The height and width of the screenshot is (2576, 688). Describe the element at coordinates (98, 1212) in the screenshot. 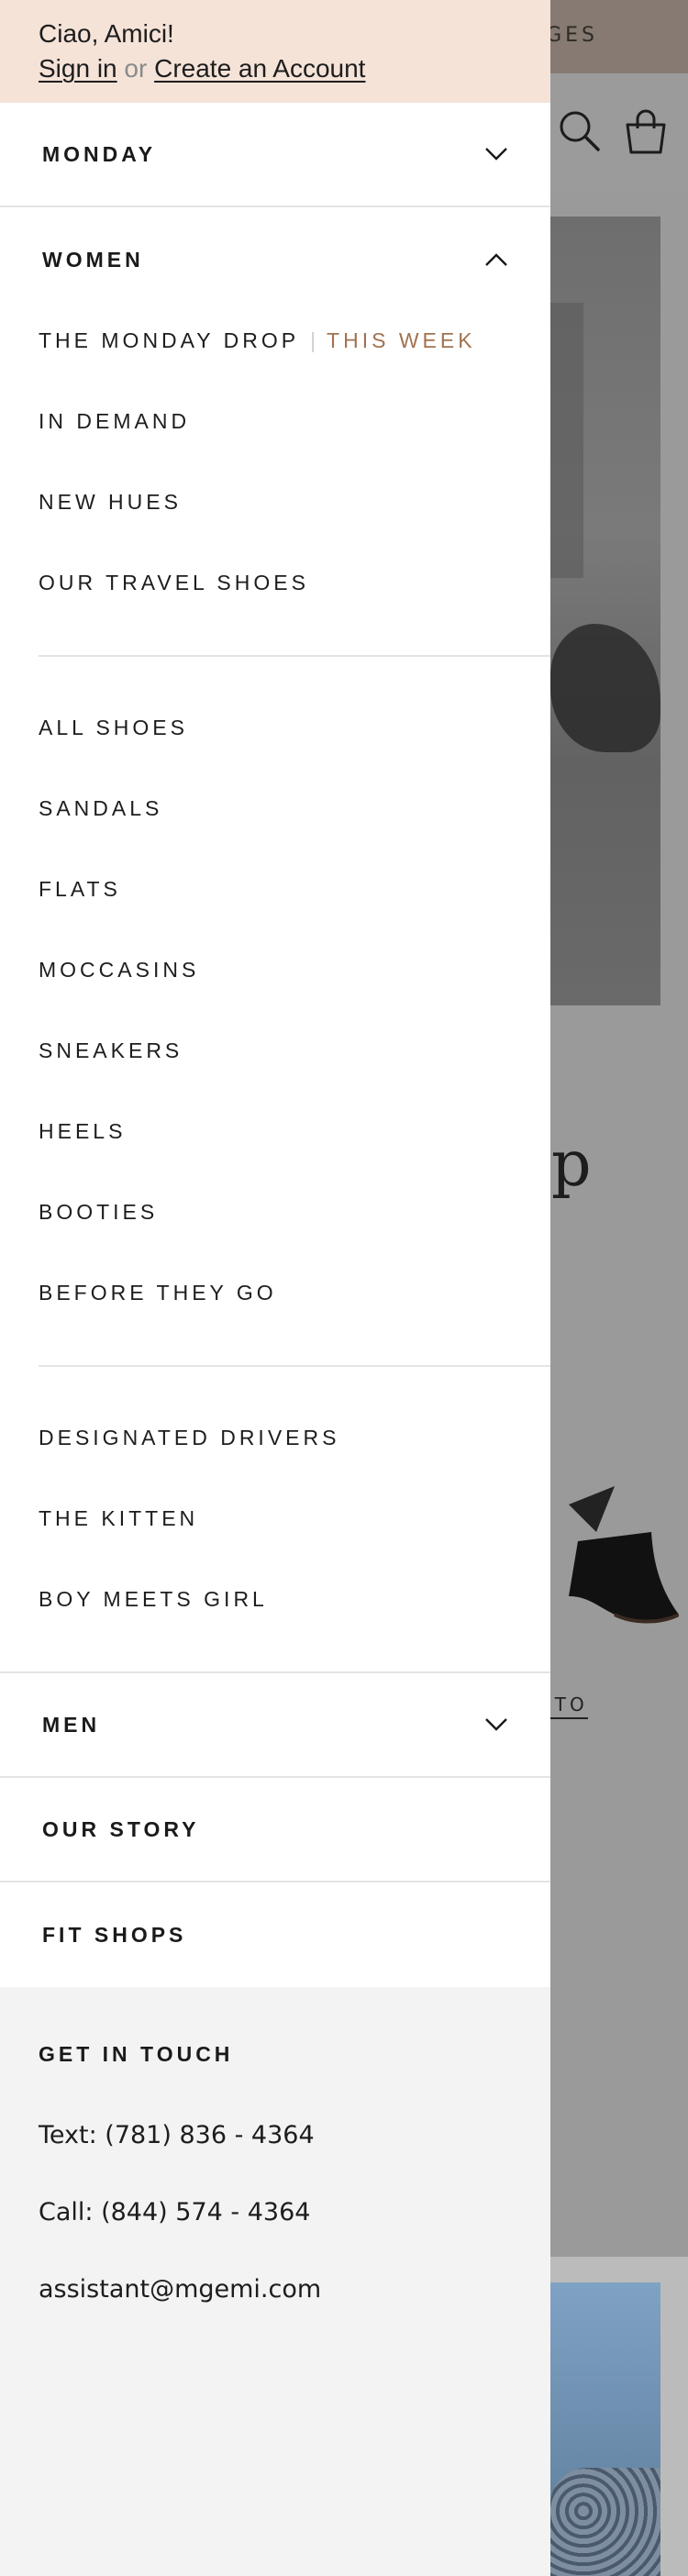

I see `nav-item-booties: BOOTIES` at that location.